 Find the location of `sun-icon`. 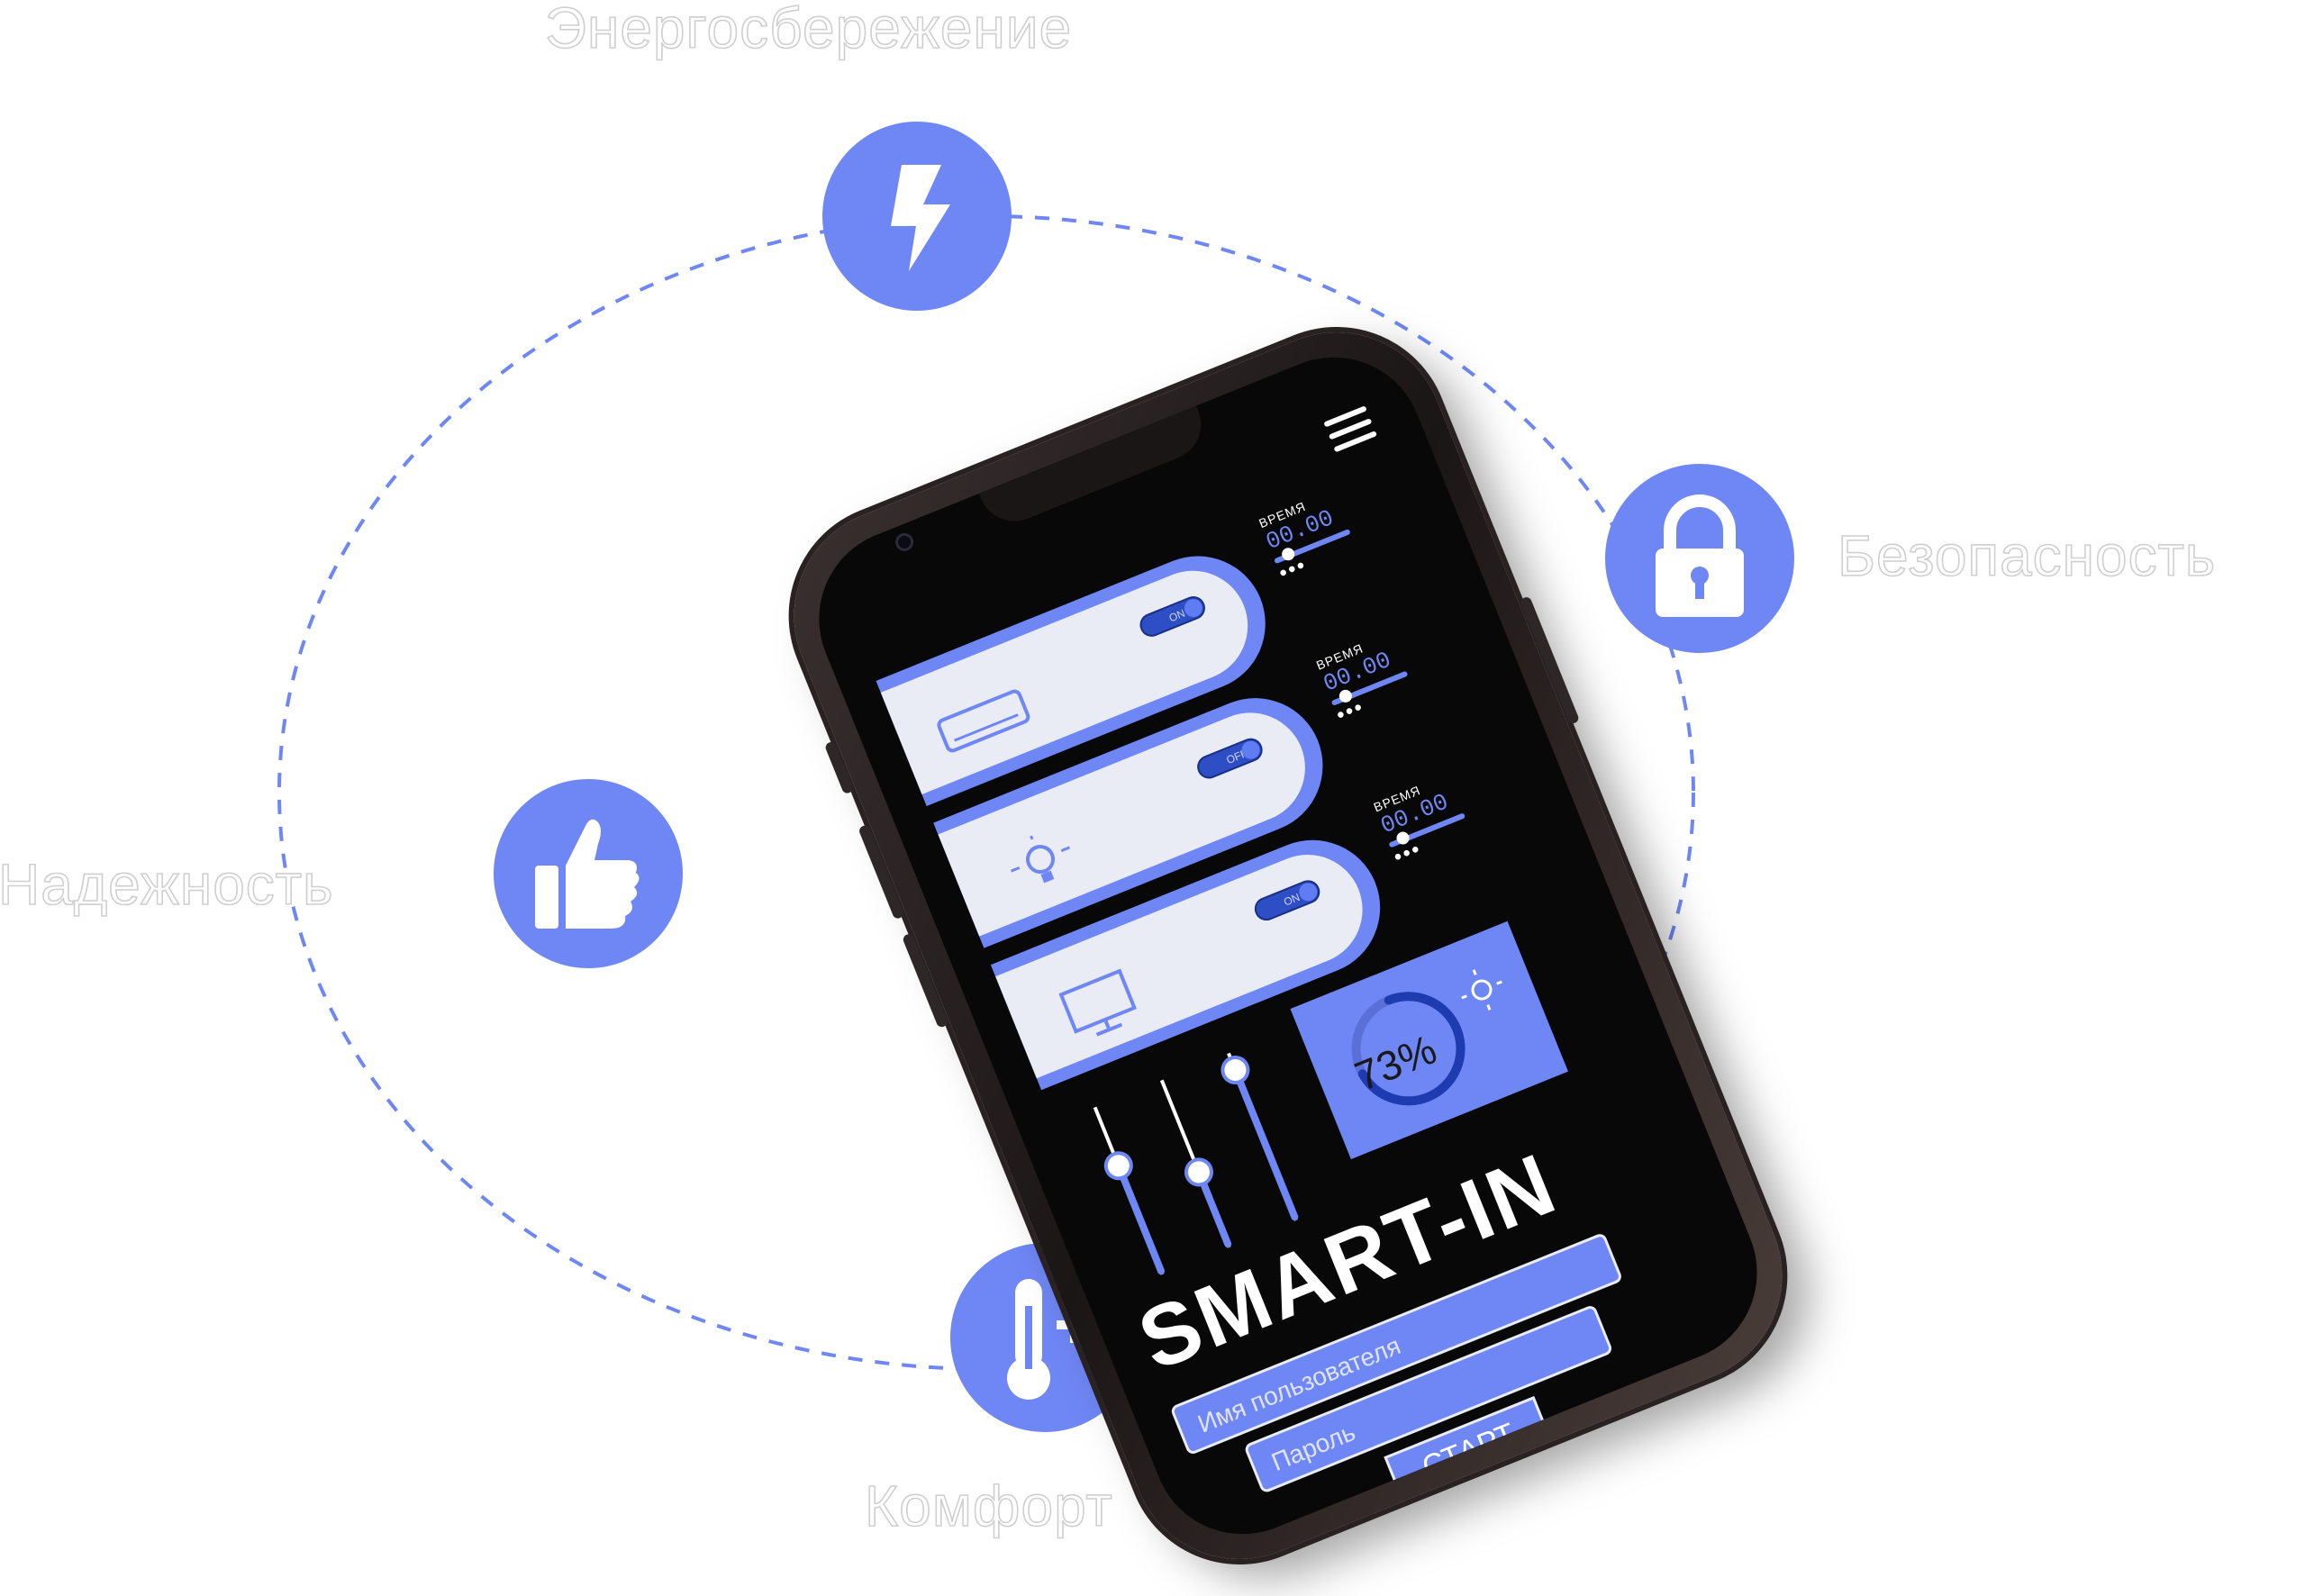

sun-icon is located at coordinates (1481, 990).